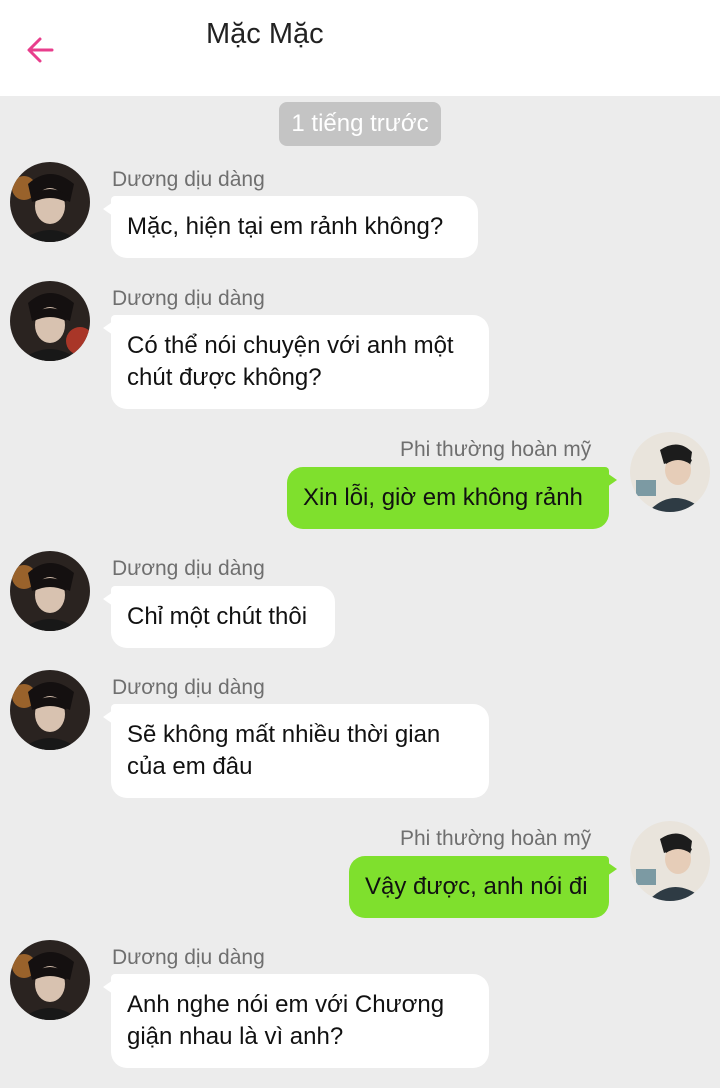 The height and width of the screenshot is (1088, 720). Describe the element at coordinates (265, 34) in the screenshot. I see `chat-title: Mặc Mặc` at that location.